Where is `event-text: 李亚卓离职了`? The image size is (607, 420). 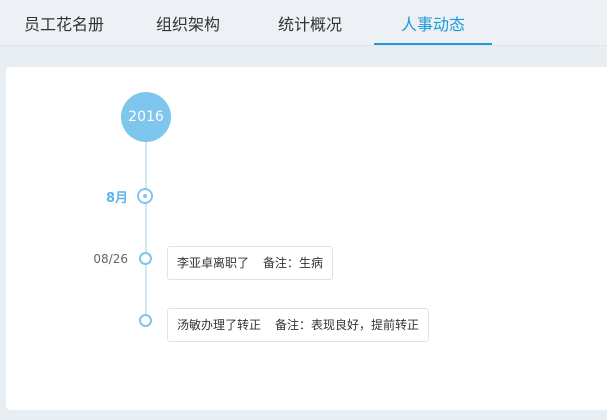
event-text: 李亚卓离职了 is located at coordinates (213, 263).